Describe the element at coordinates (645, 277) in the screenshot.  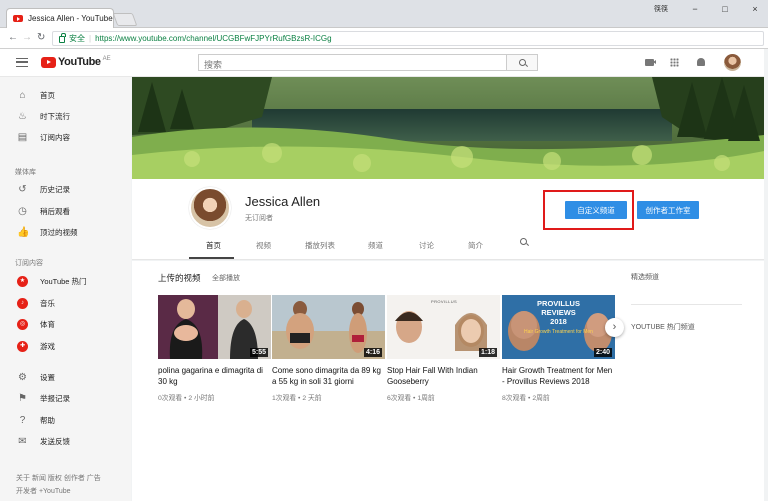
I see `featured-channels-heading: 精选频道` at that location.